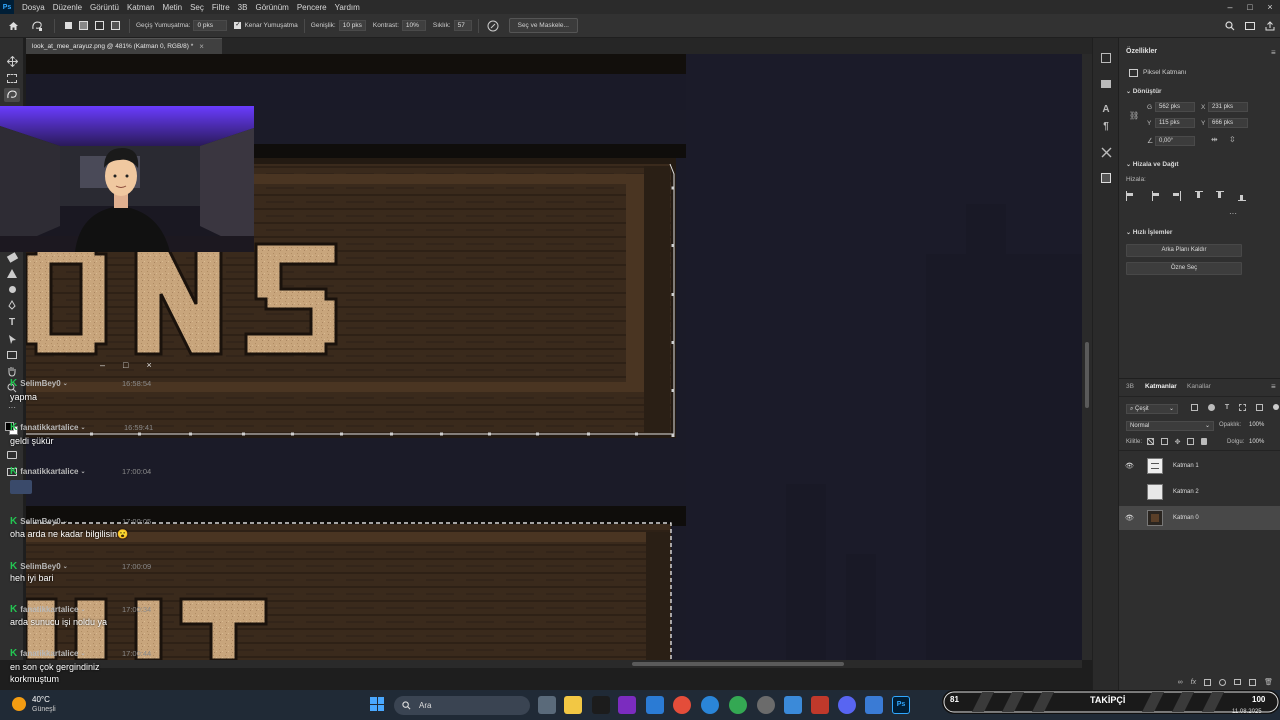  What do you see at coordinates (12, 355) in the screenshot?
I see `rectangle-tool-icon` at bounding box center [12, 355].